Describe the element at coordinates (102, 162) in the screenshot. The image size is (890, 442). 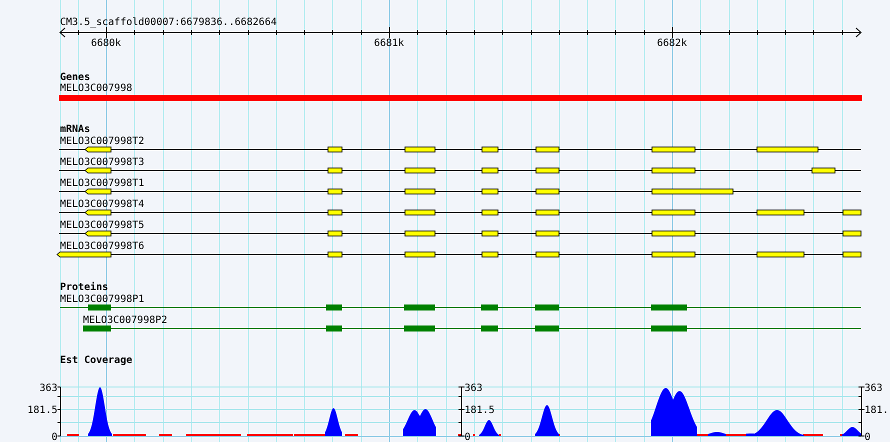
I see `transcript-label: MELO3C007998T3` at that location.